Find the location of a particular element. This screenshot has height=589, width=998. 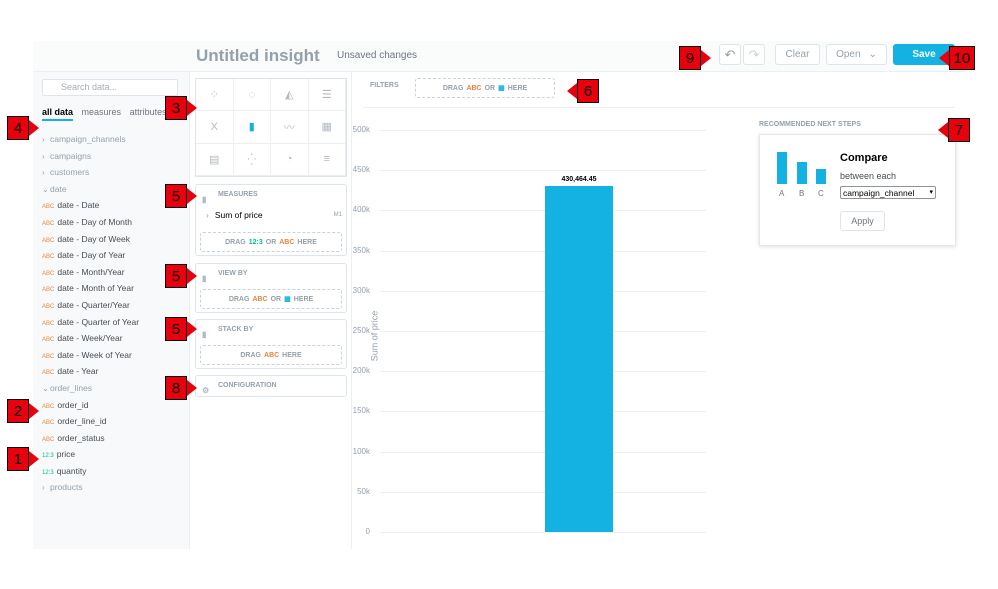

bubble-chart-icon: ⁛ is located at coordinates (252, 159).